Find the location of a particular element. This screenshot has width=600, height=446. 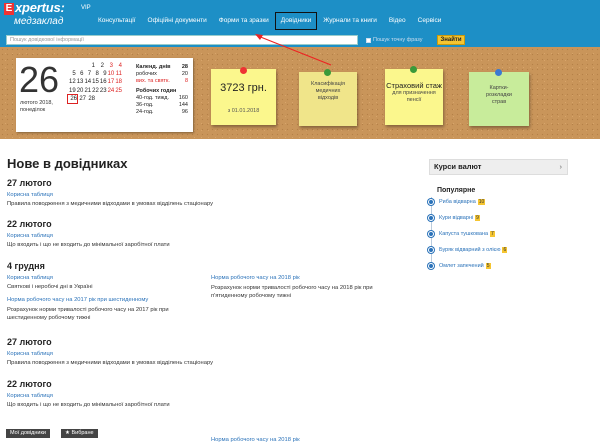

popular-item: Капуста тушкована 7 is located at coordinates (461, 234).